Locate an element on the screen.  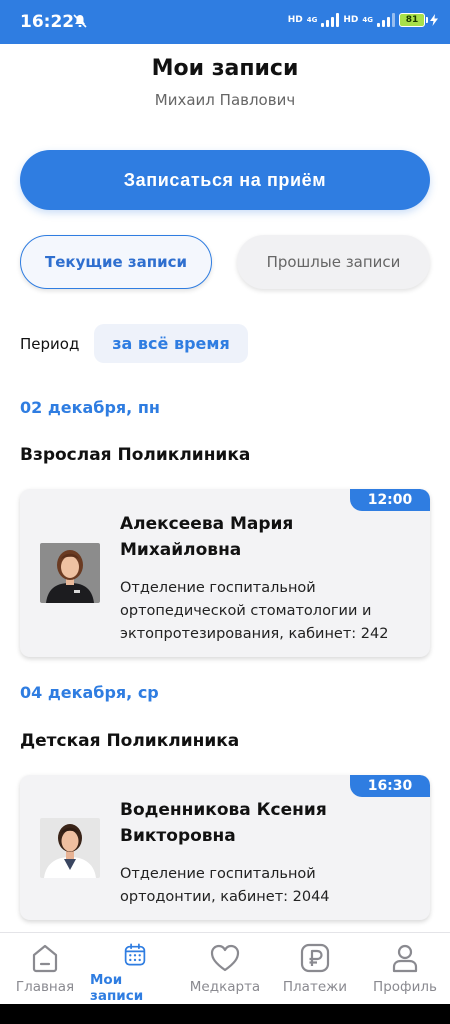
doctor-name: Воденникова Ксения Викторовна is located at coordinates (265, 823).